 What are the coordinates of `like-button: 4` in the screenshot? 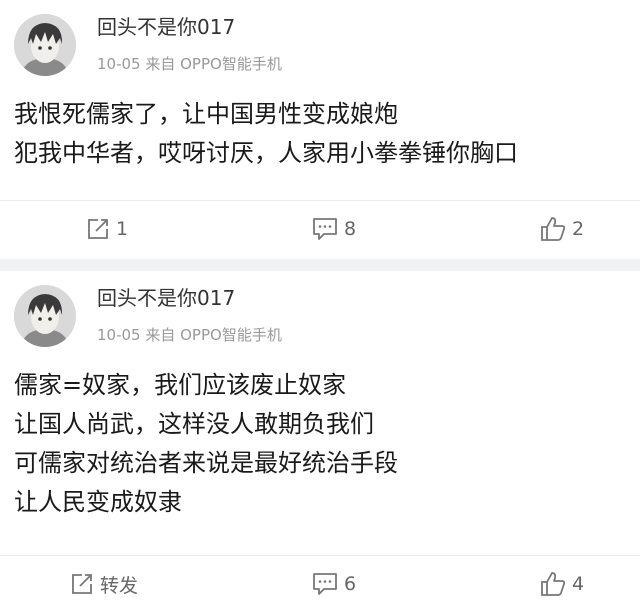 It's located at (562, 584).